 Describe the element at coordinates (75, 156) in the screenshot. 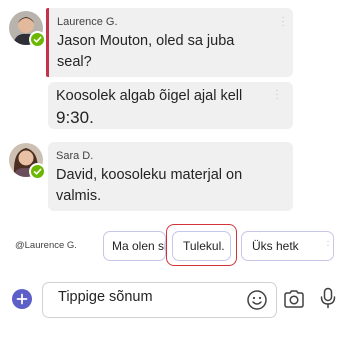

I see `message-sender: Sara D.` at that location.